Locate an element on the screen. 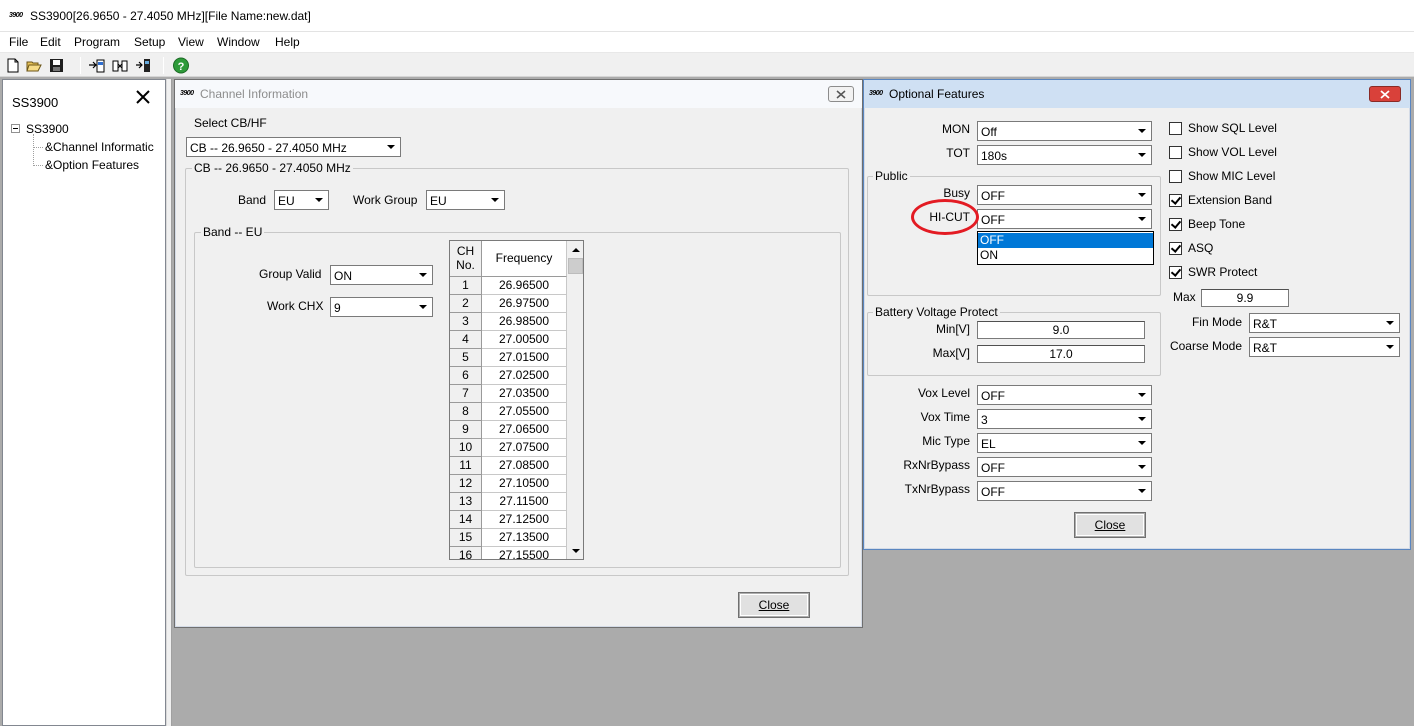 This screenshot has height=726, width=1414. hicut-dropdown-list: OFF ON is located at coordinates (1065, 248).